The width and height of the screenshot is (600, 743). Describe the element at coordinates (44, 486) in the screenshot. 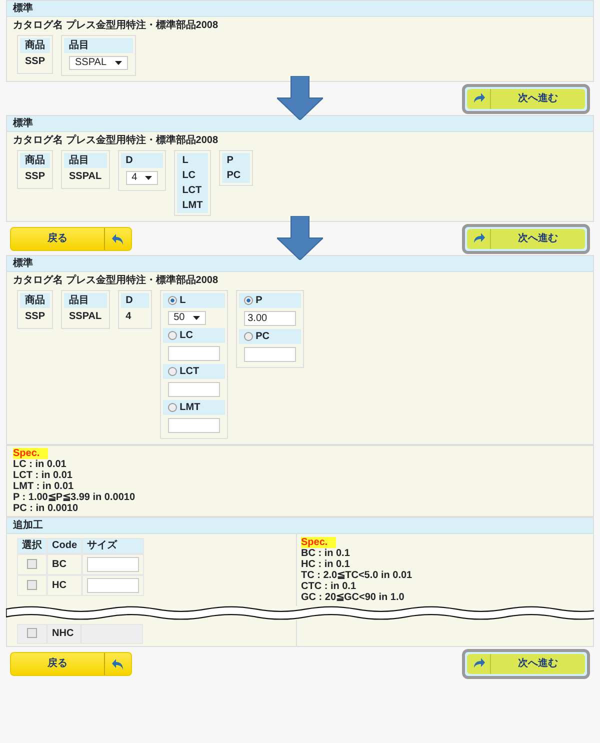

I see `spec-line: LMT : in 0.01` at that location.